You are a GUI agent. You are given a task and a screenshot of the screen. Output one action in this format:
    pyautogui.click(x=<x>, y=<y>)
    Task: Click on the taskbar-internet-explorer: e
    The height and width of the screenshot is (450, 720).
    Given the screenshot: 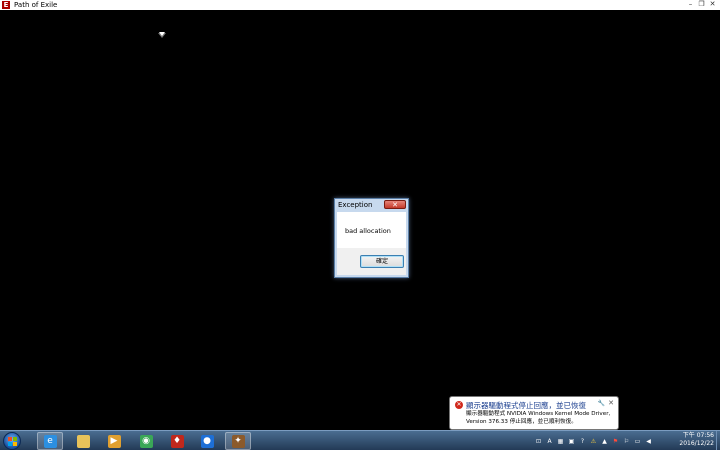 What is the action you would take?
    pyautogui.click(x=50, y=441)
    